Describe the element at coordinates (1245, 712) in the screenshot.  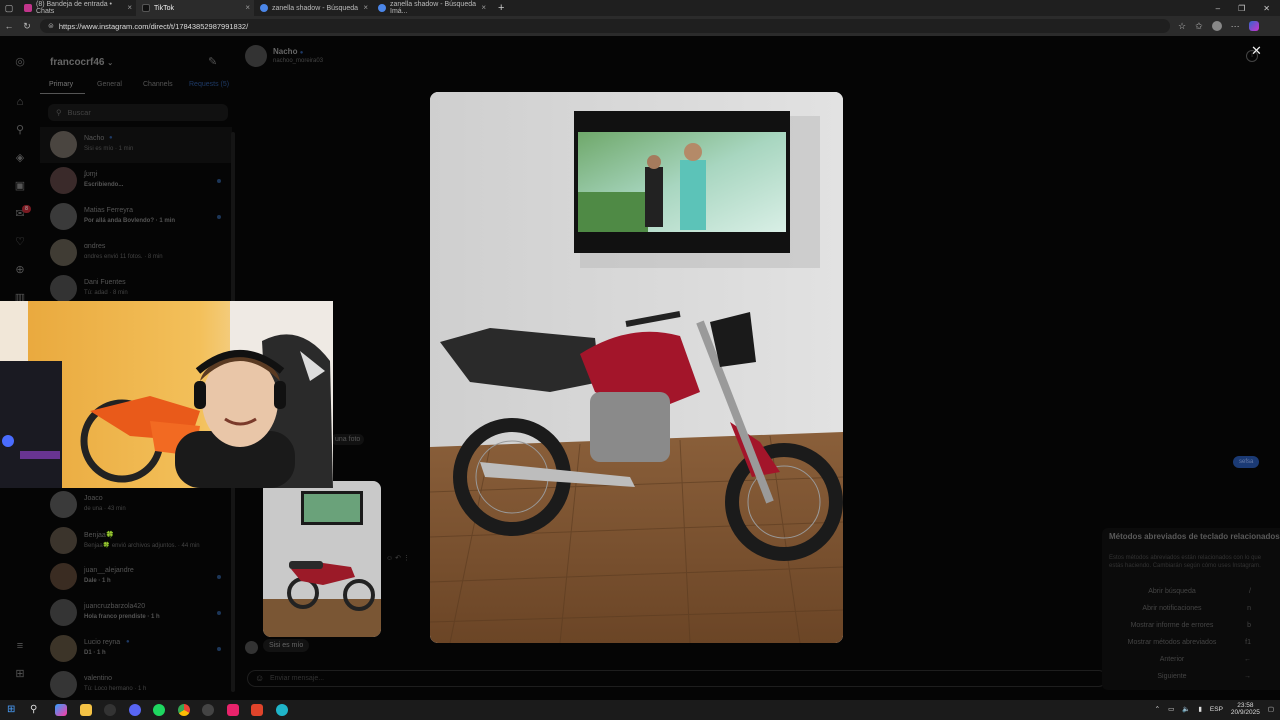
I see `clock-date: 20/9/2025` at that location.